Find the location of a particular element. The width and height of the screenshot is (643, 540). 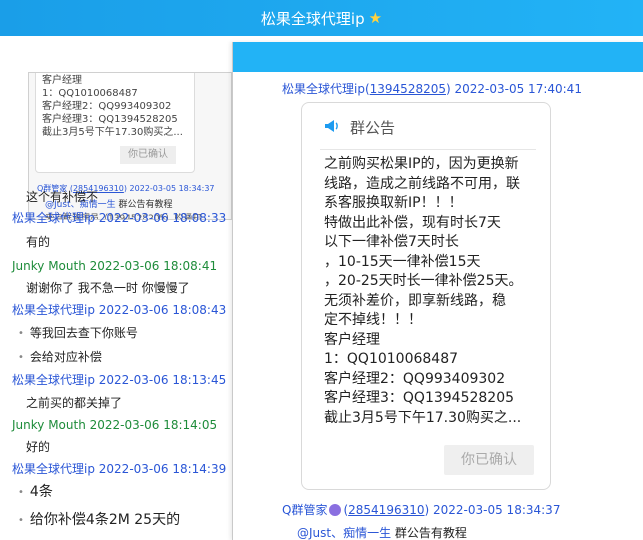

bot-qq-link: 2854196310 is located at coordinates (386, 510).